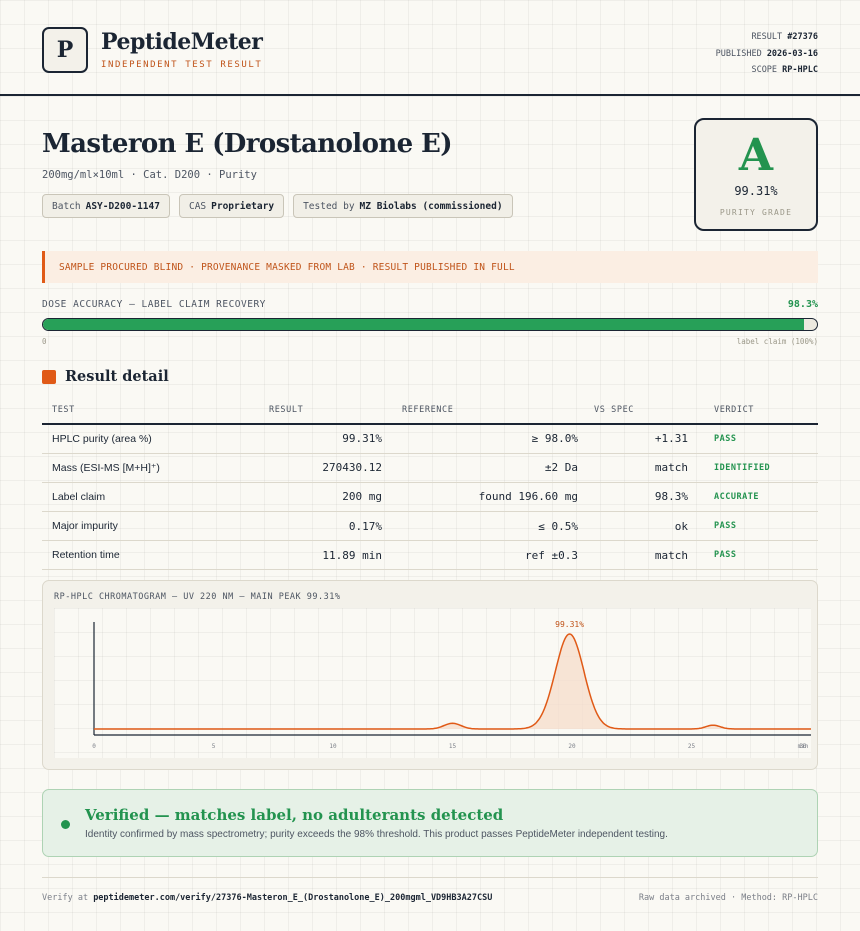  I want to click on cell-verdict: ACCURATE, so click(758, 497).